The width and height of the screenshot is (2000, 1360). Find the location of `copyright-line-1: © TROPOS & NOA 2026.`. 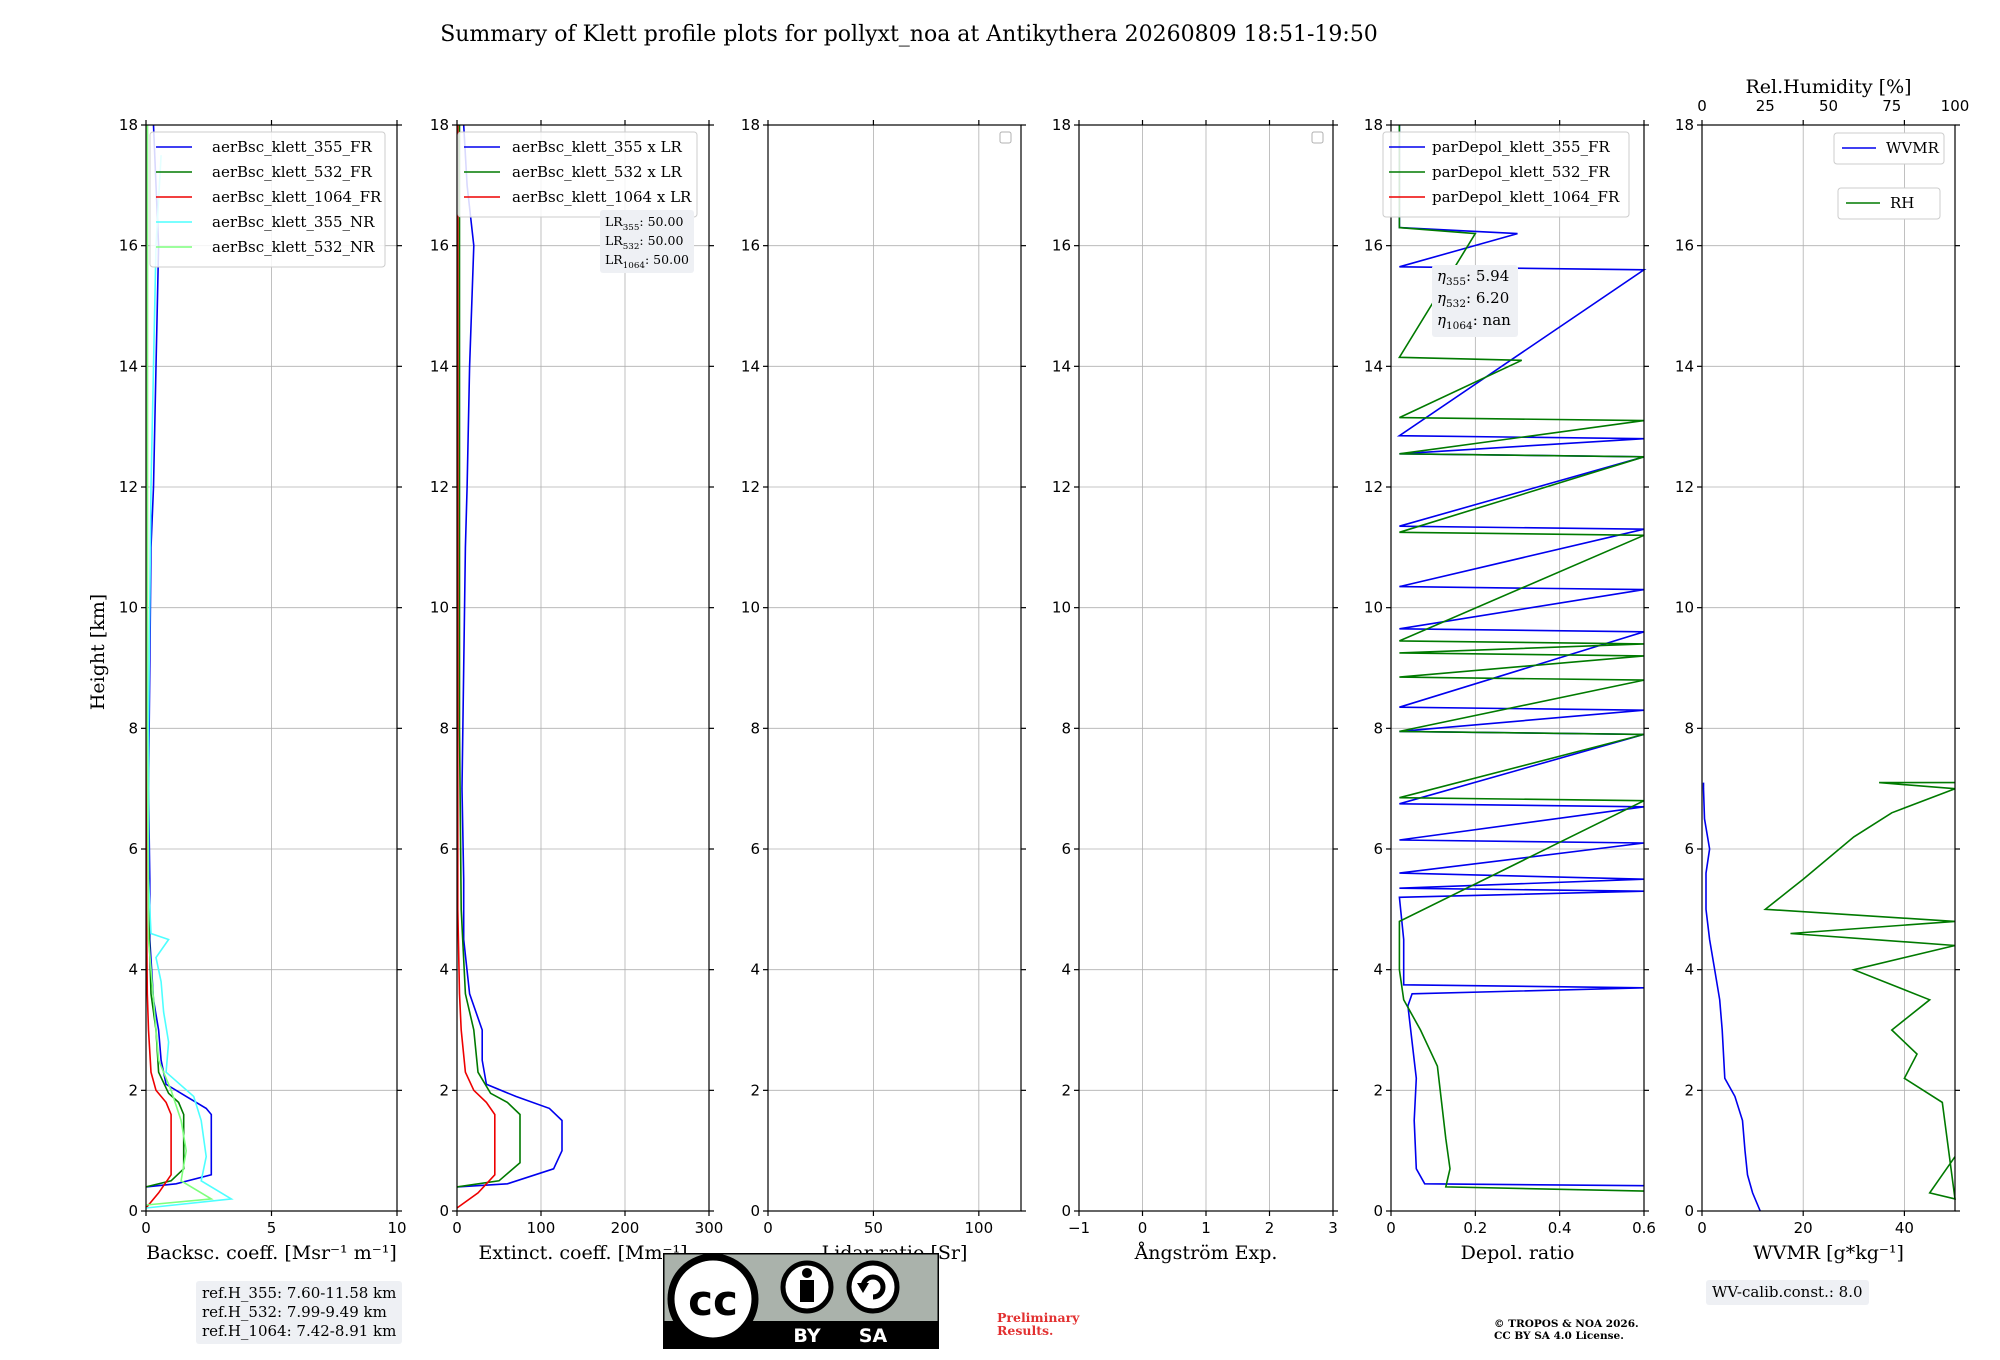

copyright-line-1: © TROPOS & NOA 2026. is located at coordinates (1566, 1324).